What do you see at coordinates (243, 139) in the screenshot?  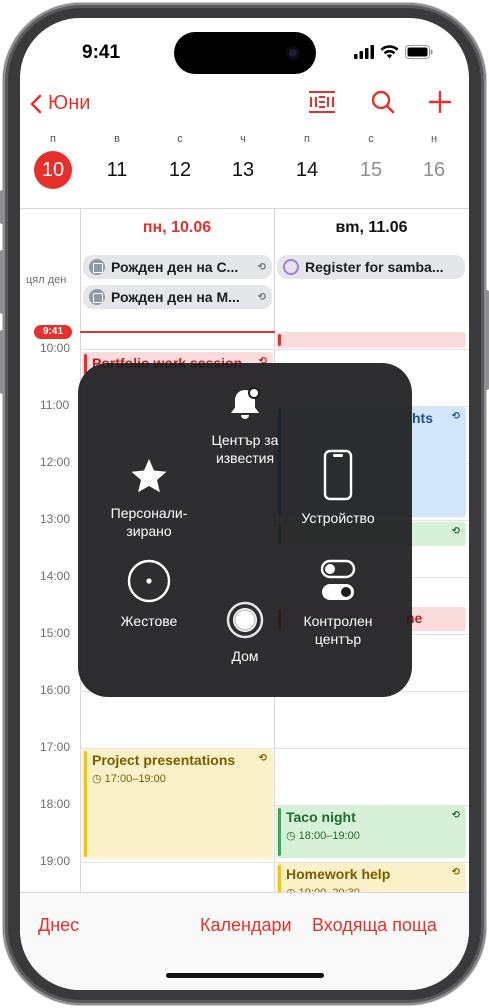 I see `week-day-letter: ч` at bounding box center [243, 139].